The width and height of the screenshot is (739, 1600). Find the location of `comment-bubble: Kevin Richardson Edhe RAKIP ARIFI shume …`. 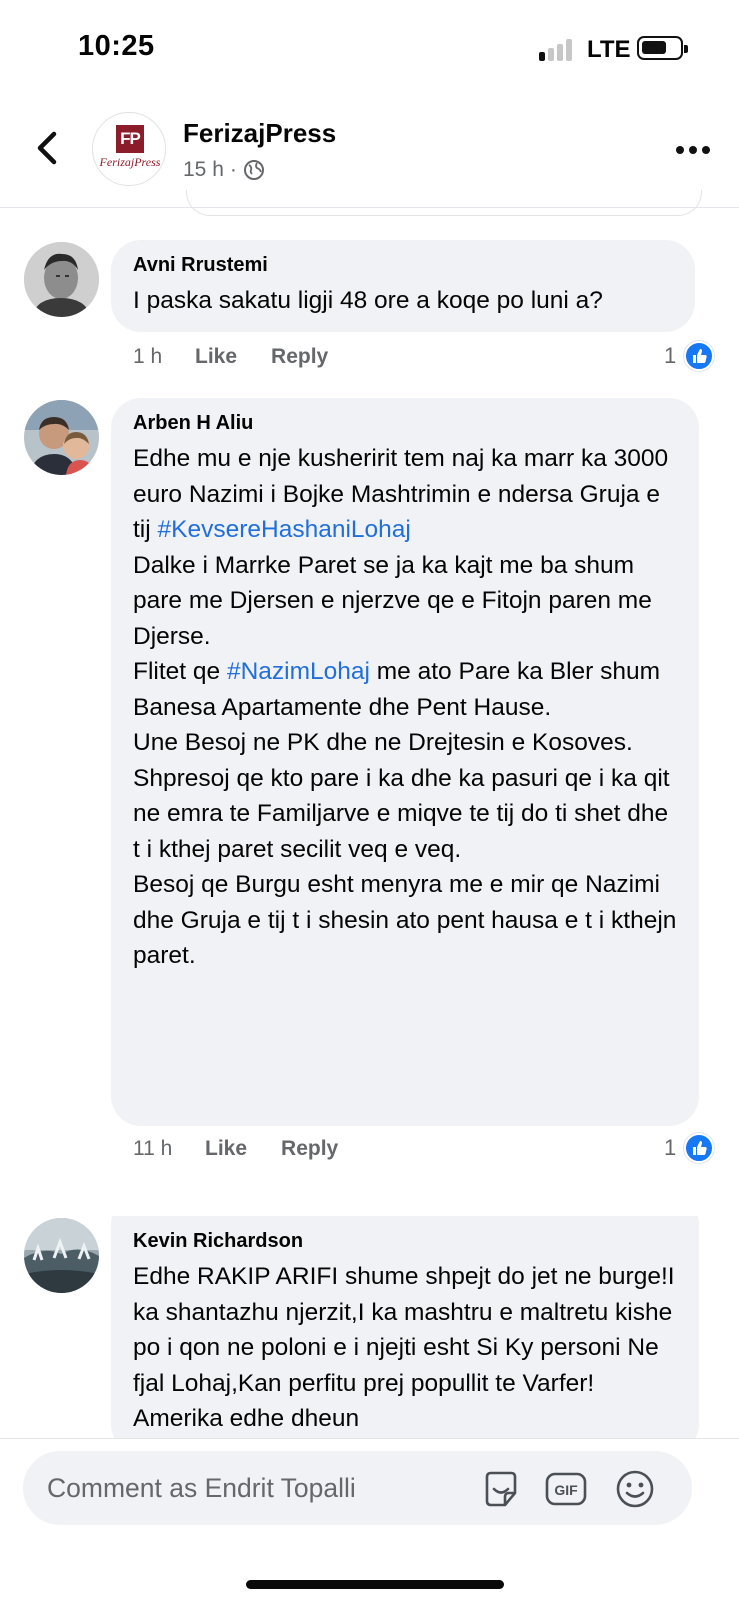

comment-bubble: Kevin Richardson Edhe RAKIP ARIFI shume … is located at coordinates (405, 1327).